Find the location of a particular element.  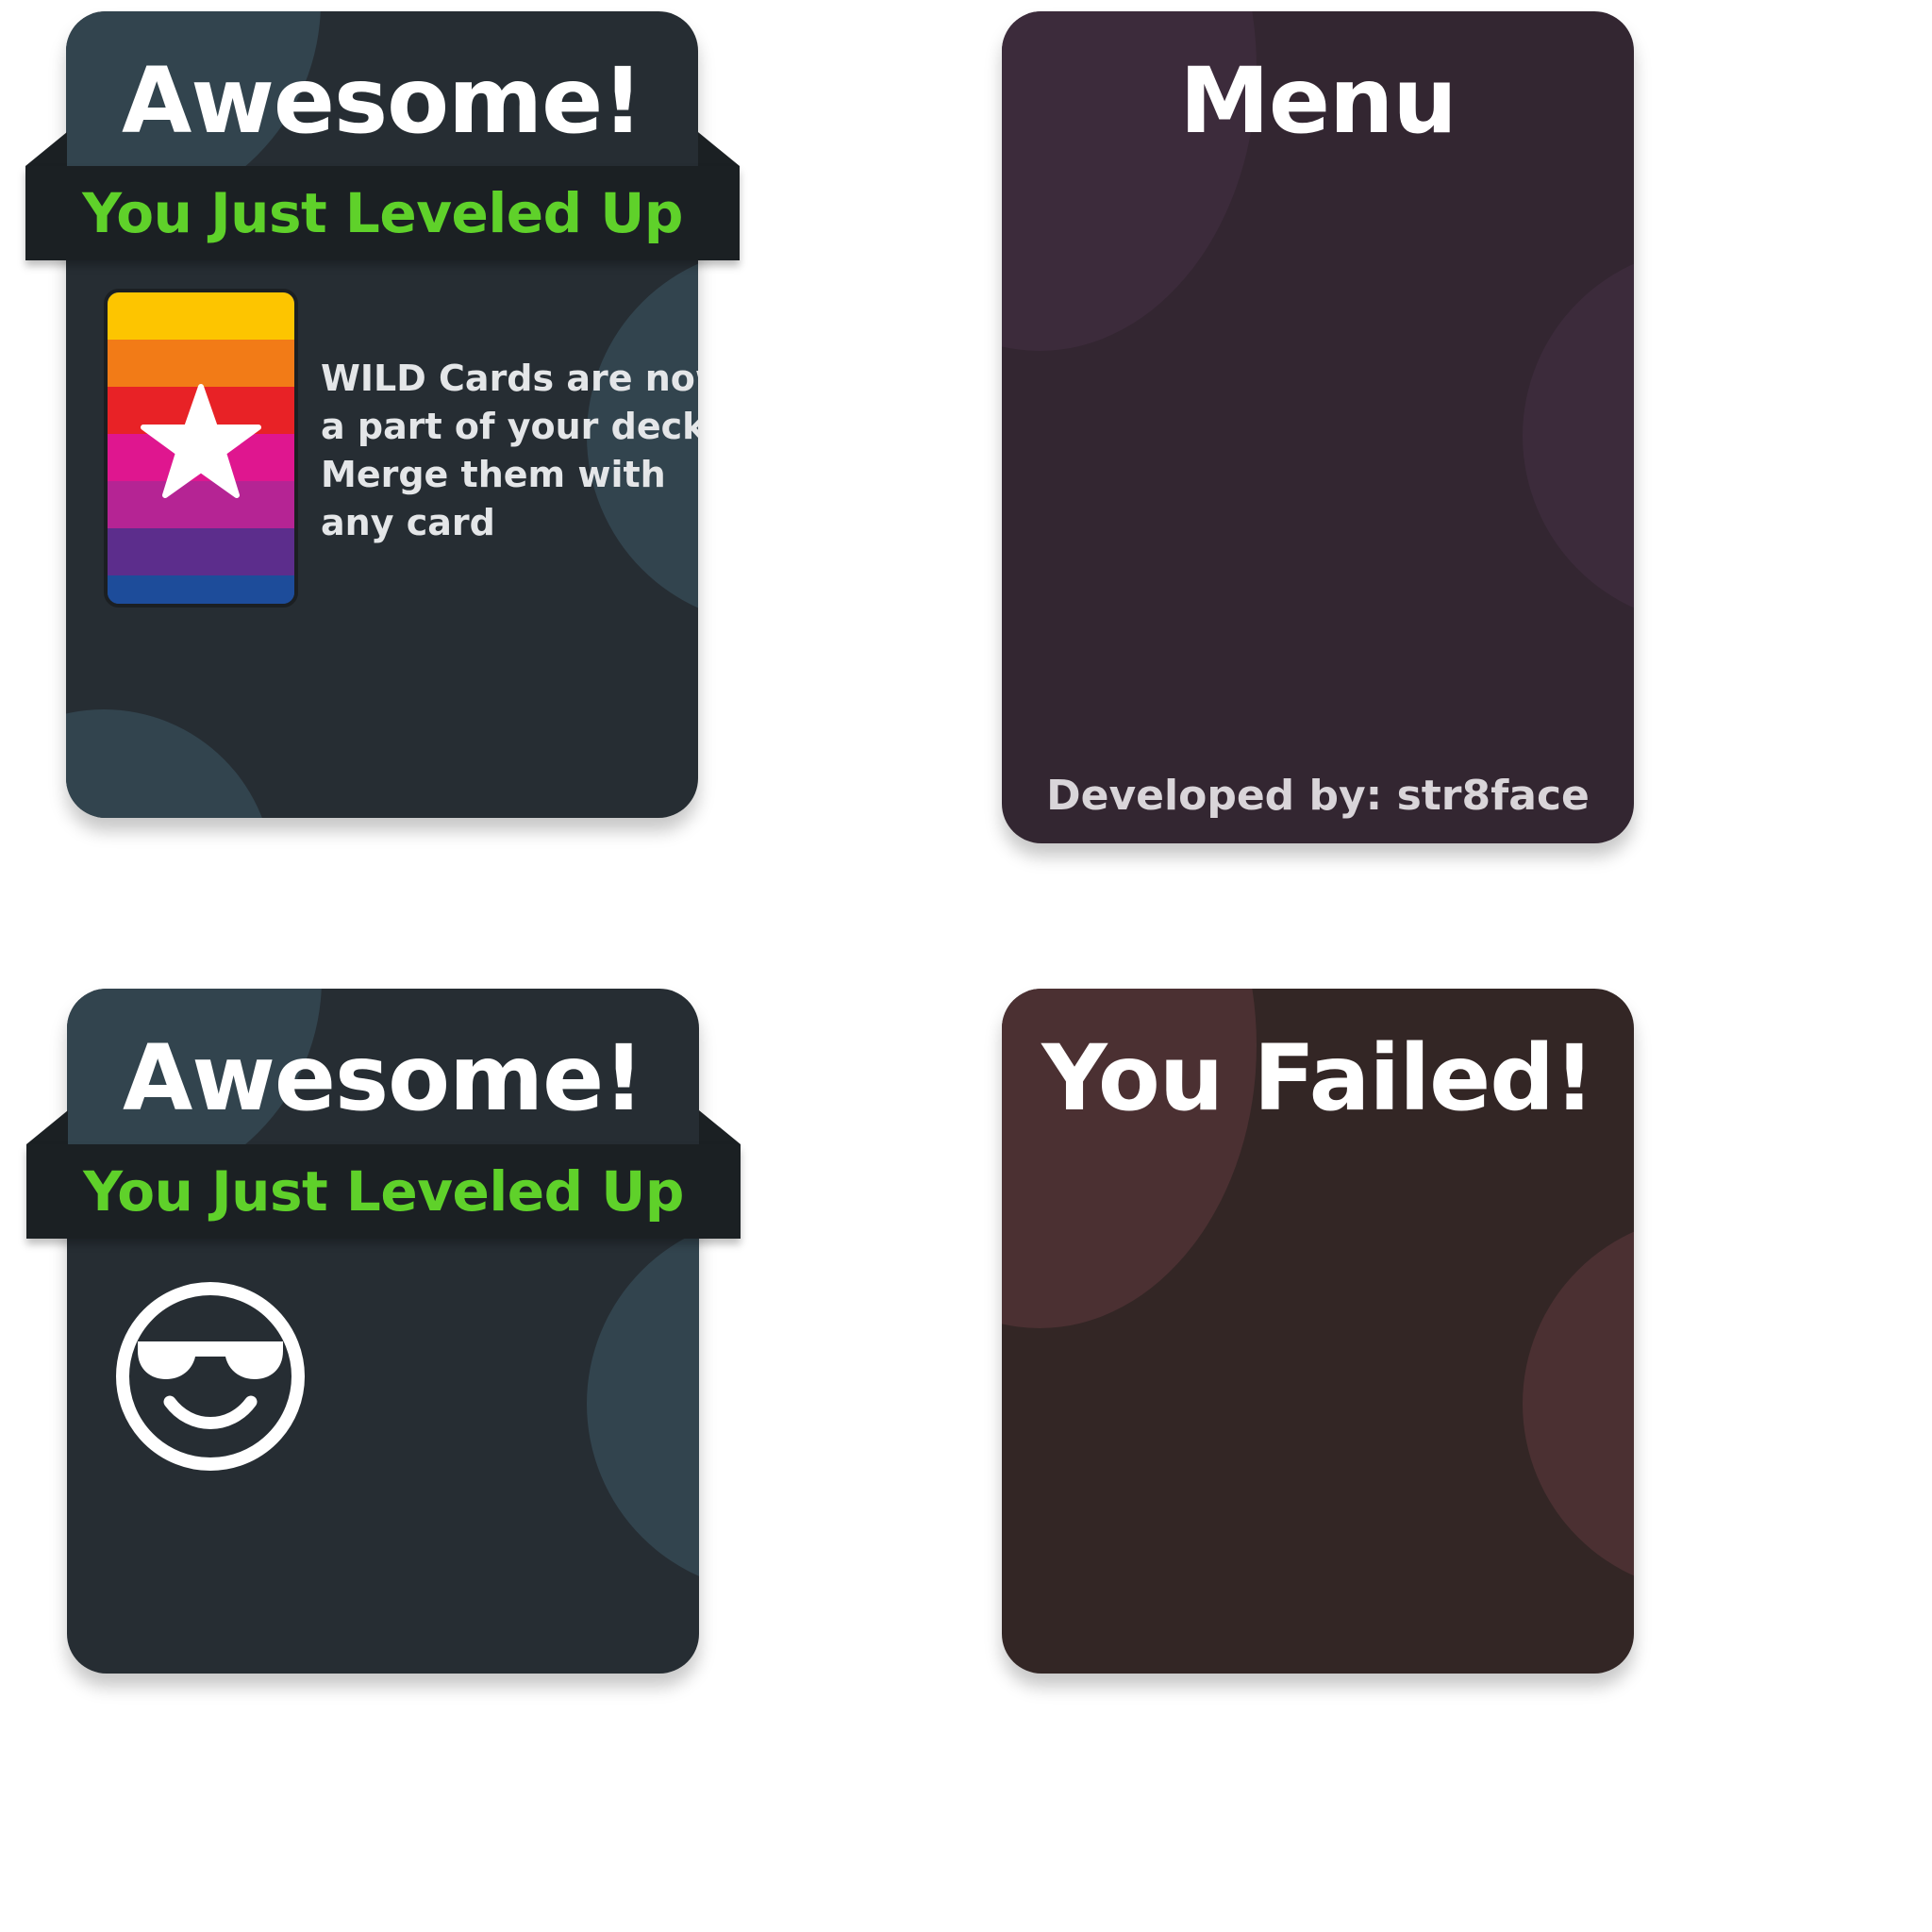

wild-message-line: a part of your deck! is located at coordinates (510, 426).